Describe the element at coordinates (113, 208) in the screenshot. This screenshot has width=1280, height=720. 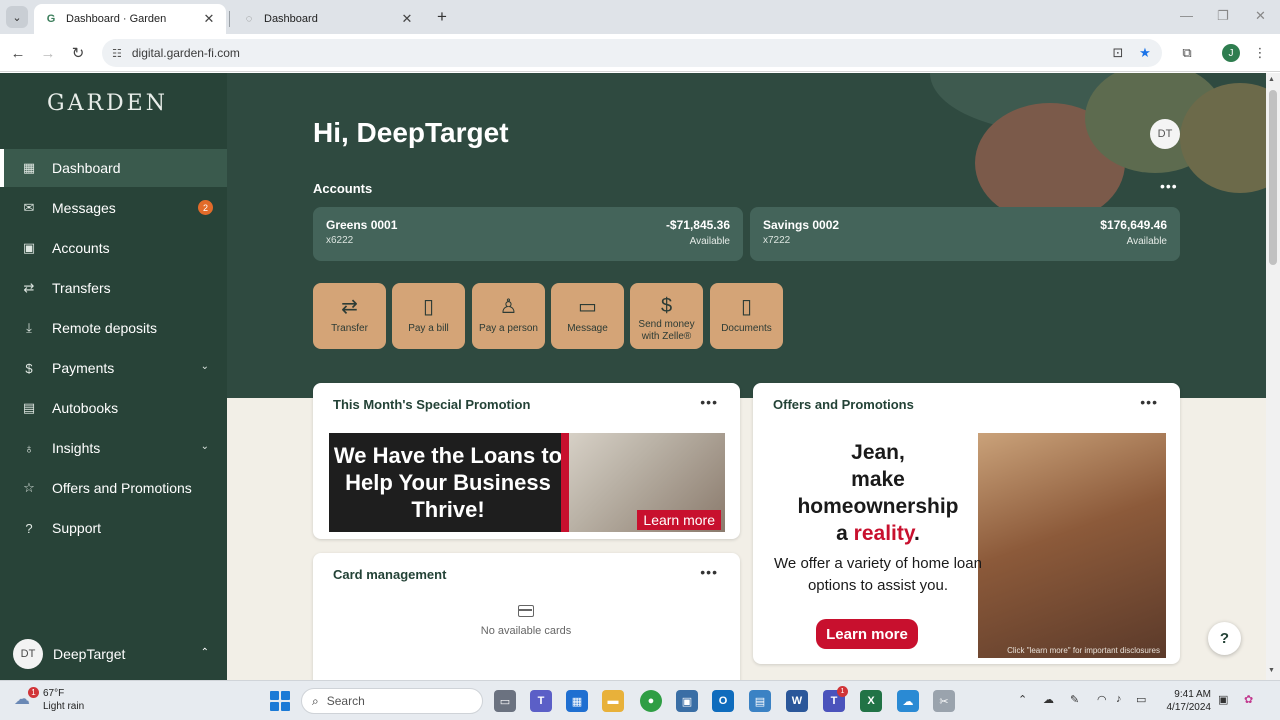
I see `sidebar-item-messages: ✉ Messages 2` at that location.